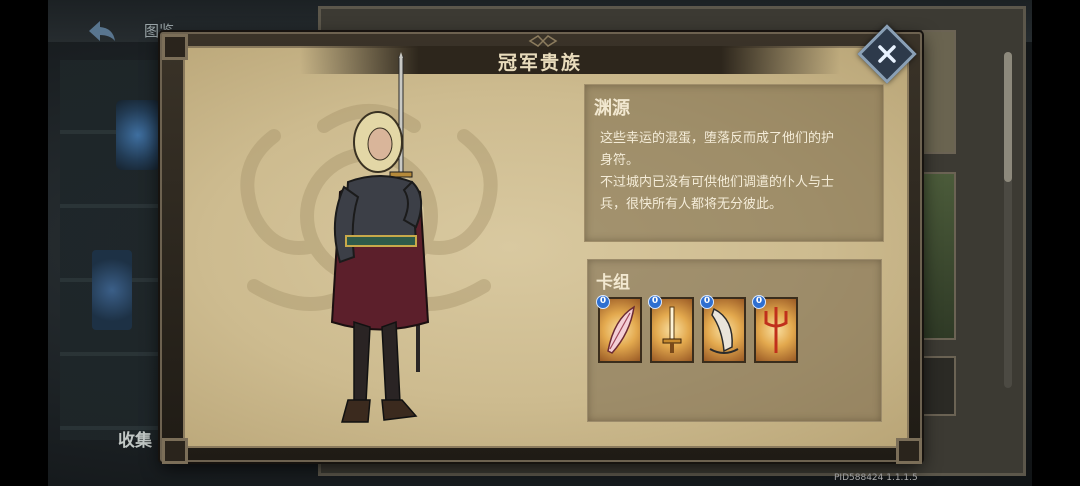  I want to click on lore-line: 兵，很快所有人都将无分彼此。, so click(691, 204).